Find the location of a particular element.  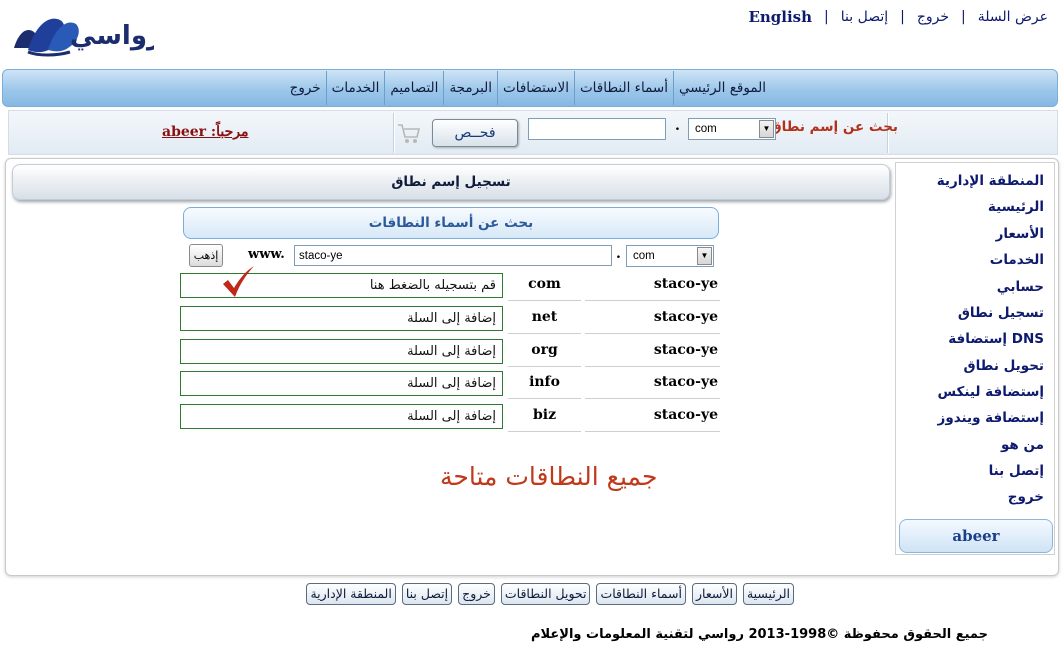

result-row: إضافة إلى السلة org staco-ye is located at coordinates (450, 354).